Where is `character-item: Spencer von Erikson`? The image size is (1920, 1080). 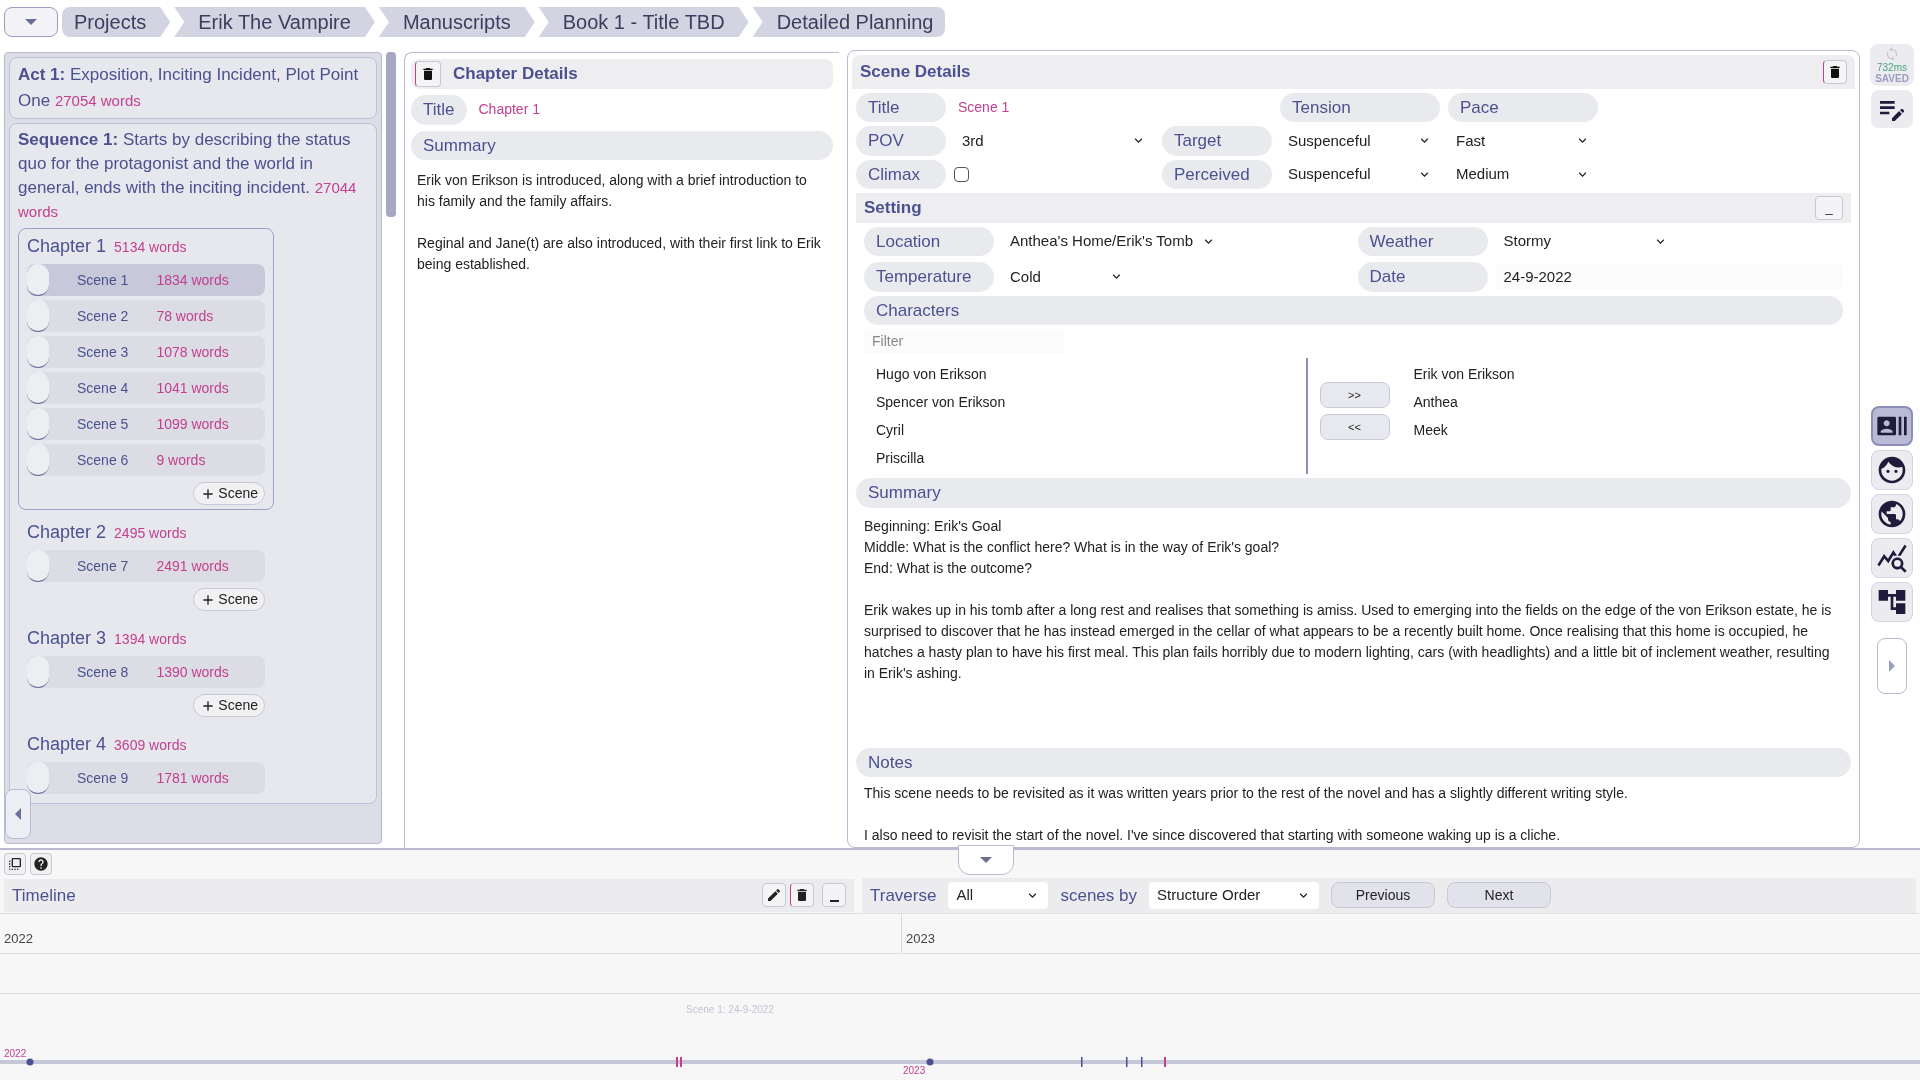
character-item: Spencer von Erikson is located at coordinates (1085, 402).